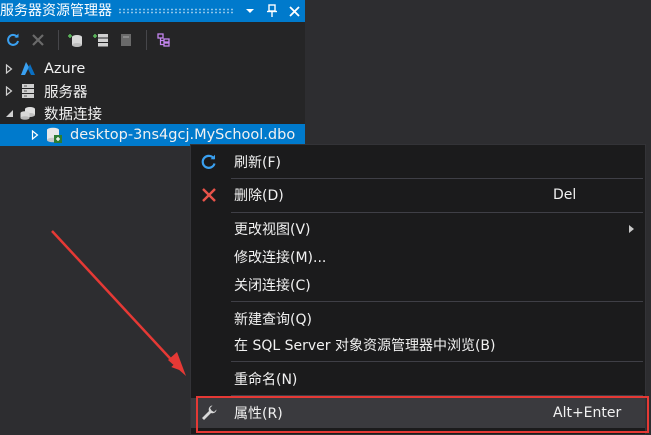  Describe the element at coordinates (418, 285) in the screenshot. I see `menu-item-close-connection: 关闭连接(C)` at that location.